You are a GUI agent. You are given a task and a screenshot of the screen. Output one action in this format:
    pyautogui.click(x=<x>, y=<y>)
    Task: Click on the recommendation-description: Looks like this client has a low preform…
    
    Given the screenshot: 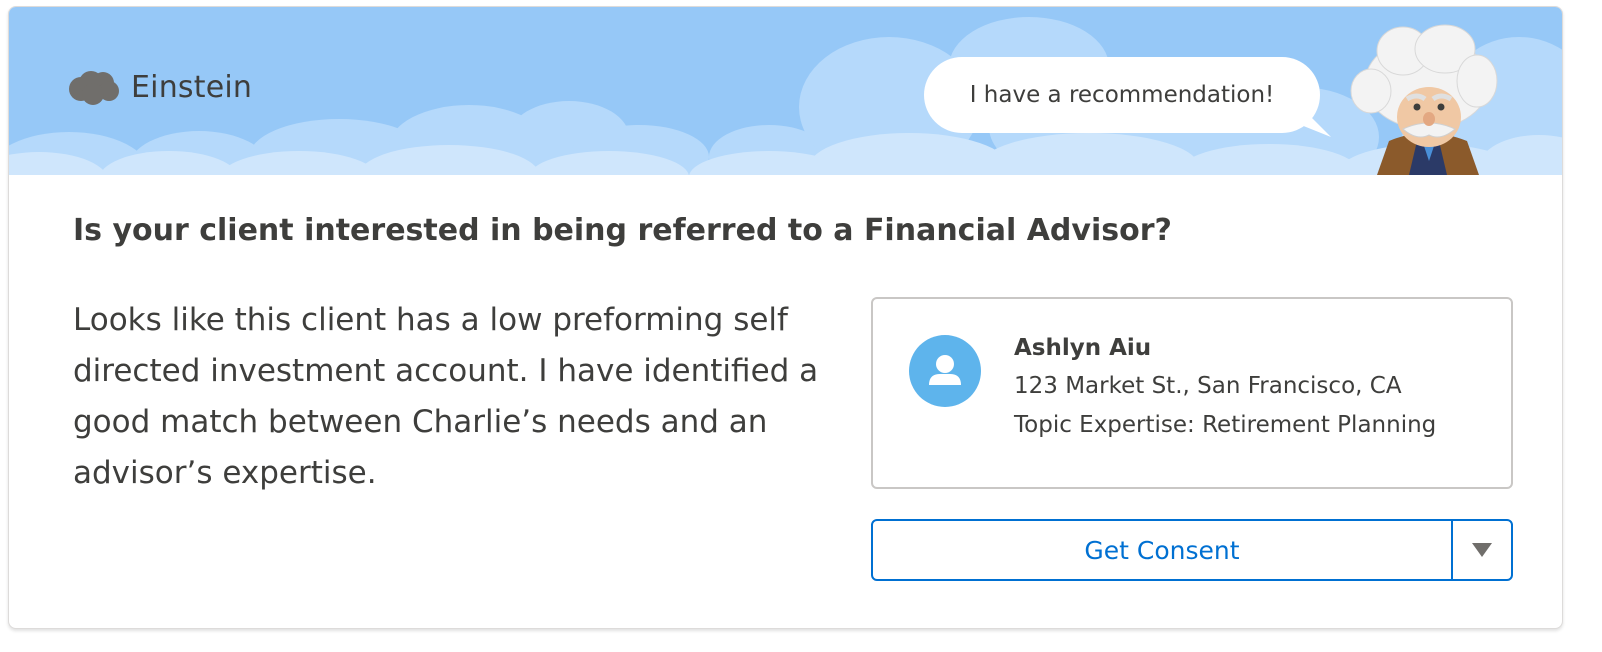 What is the action you would take?
    pyautogui.click(x=446, y=396)
    